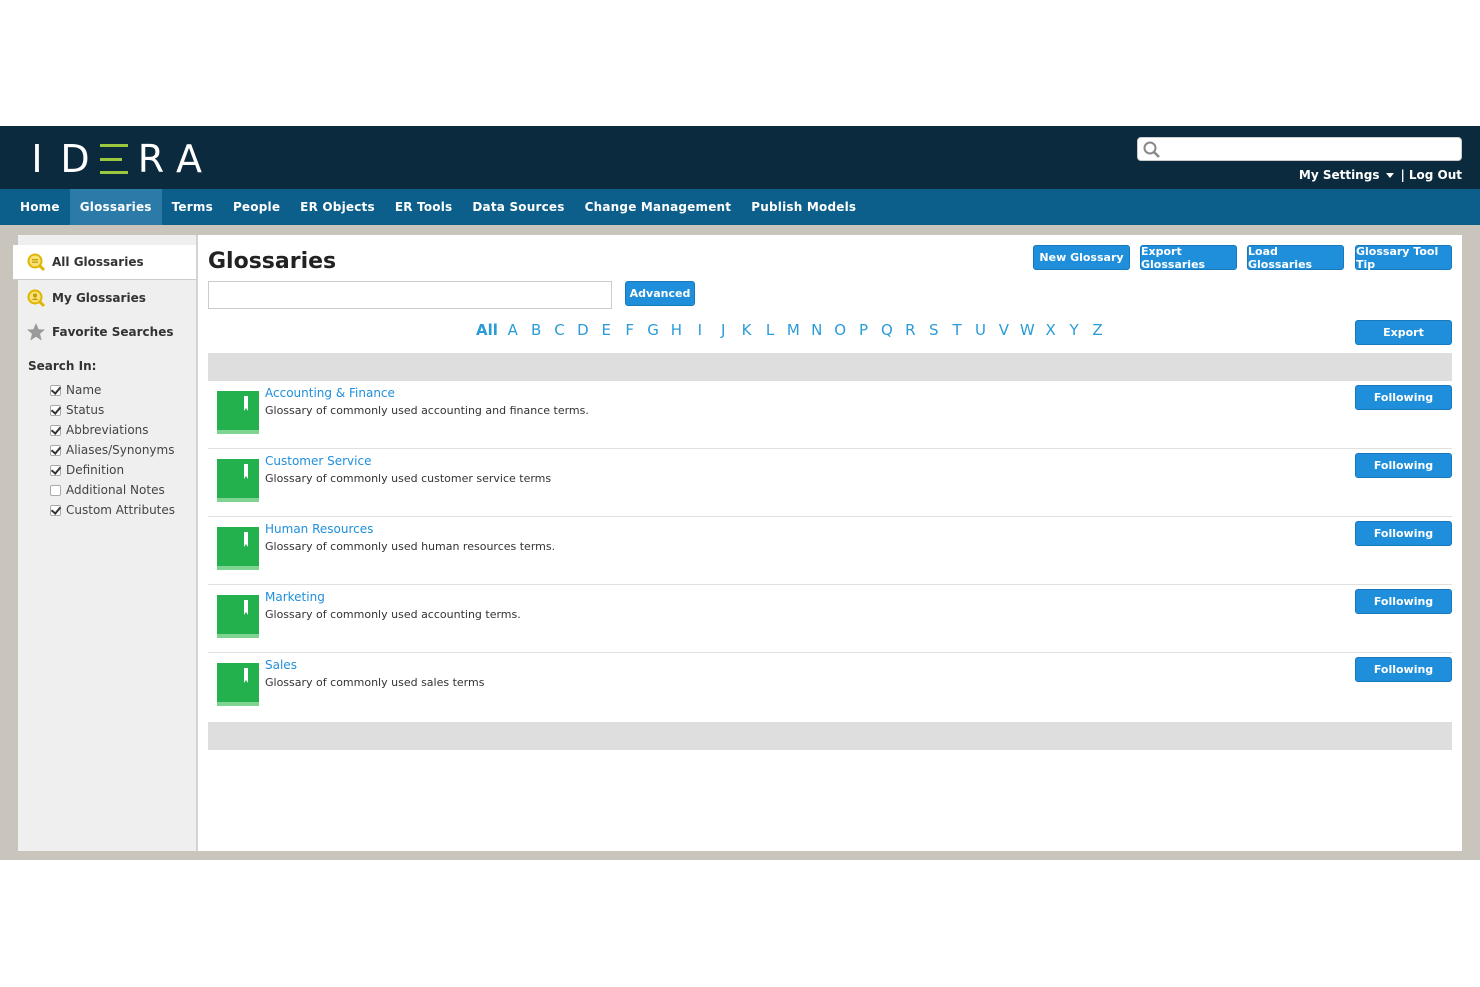 The width and height of the screenshot is (1480, 987). What do you see at coordinates (85, 410) in the screenshot?
I see `option-label: Status` at bounding box center [85, 410].